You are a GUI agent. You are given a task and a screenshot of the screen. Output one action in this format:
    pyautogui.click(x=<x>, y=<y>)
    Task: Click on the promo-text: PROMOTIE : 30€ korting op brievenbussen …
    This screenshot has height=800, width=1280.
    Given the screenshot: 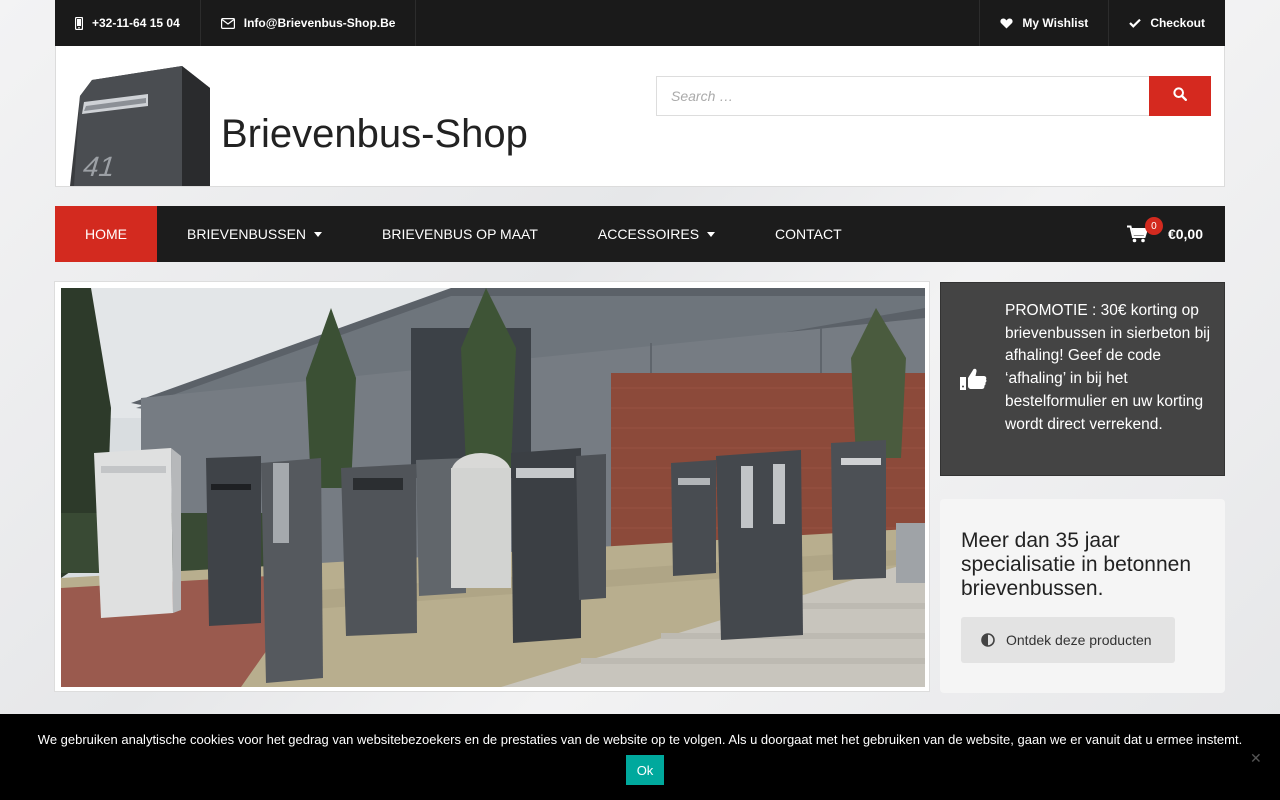 What is the action you would take?
    pyautogui.click(x=1108, y=367)
    